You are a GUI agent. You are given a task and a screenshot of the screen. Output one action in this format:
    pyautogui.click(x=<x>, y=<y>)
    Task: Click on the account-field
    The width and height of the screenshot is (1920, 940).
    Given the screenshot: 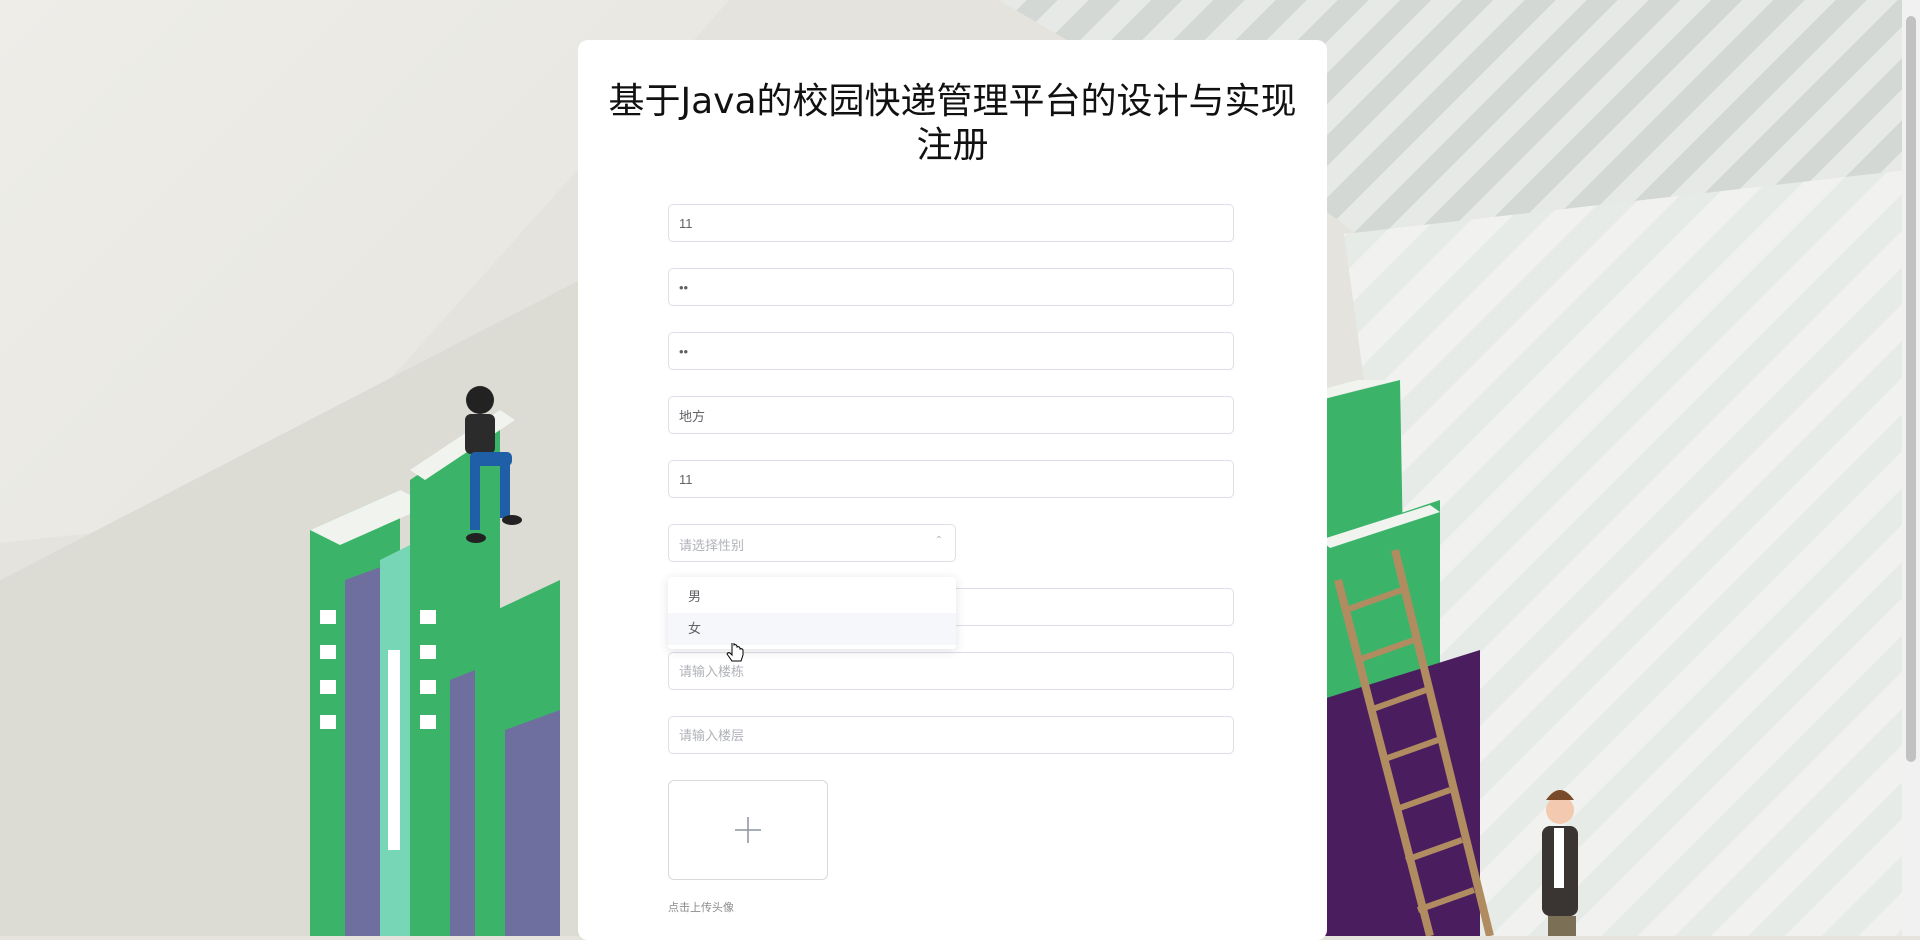 What is the action you would take?
    pyautogui.click(x=951, y=223)
    